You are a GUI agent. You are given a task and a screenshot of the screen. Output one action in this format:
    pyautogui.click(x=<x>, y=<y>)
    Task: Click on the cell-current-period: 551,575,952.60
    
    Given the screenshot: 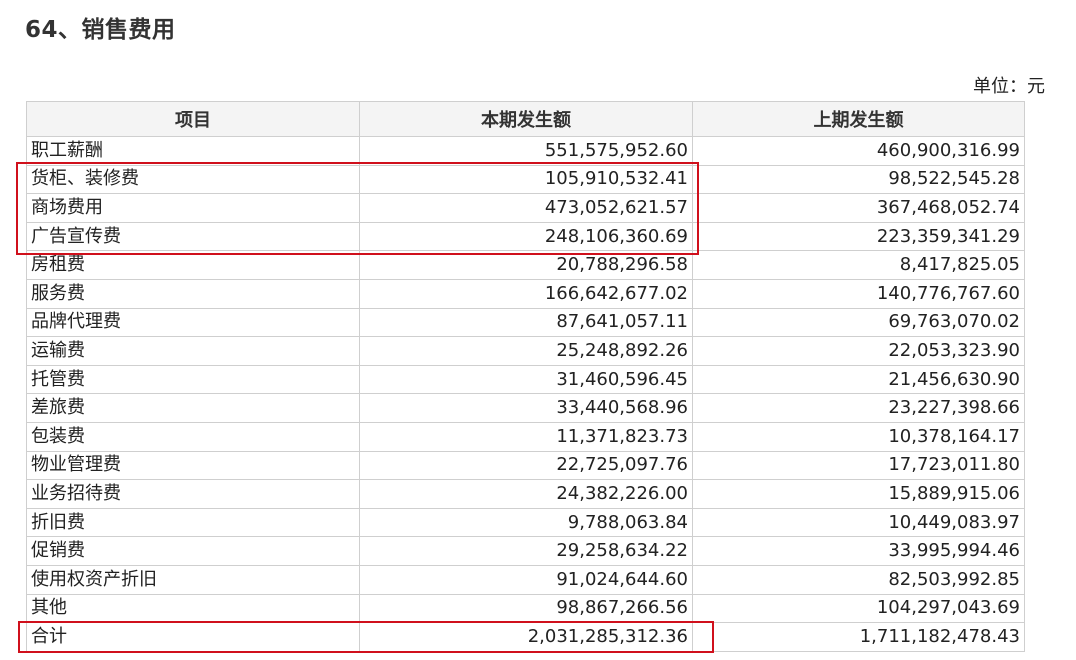 What is the action you would take?
    pyautogui.click(x=526, y=151)
    